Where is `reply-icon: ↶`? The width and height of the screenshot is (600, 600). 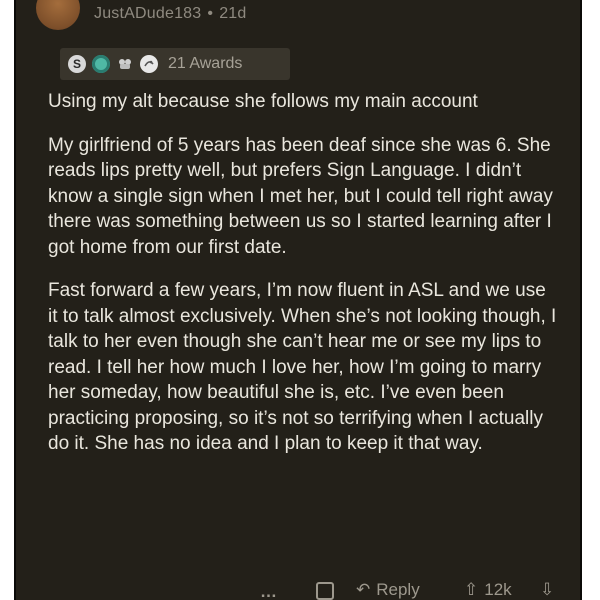 reply-icon: ↶ is located at coordinates (363, 589).